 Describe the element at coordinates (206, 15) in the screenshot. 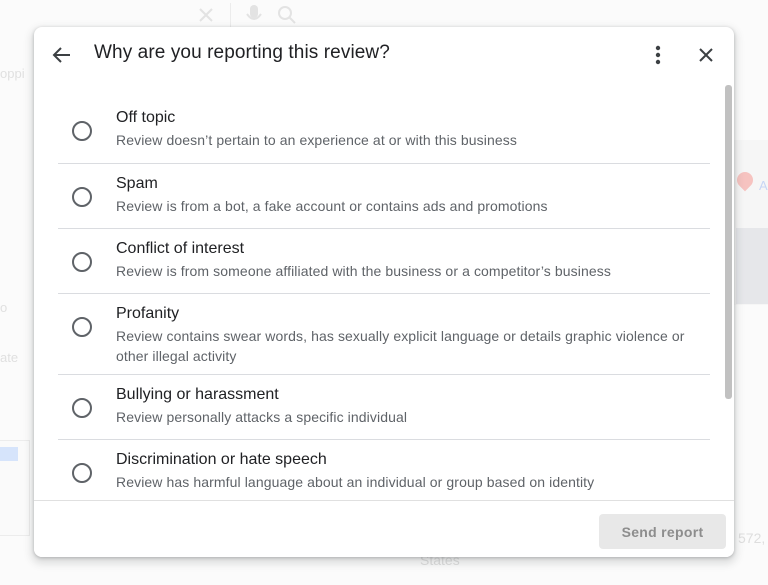

I see `clear-icon` at that location.